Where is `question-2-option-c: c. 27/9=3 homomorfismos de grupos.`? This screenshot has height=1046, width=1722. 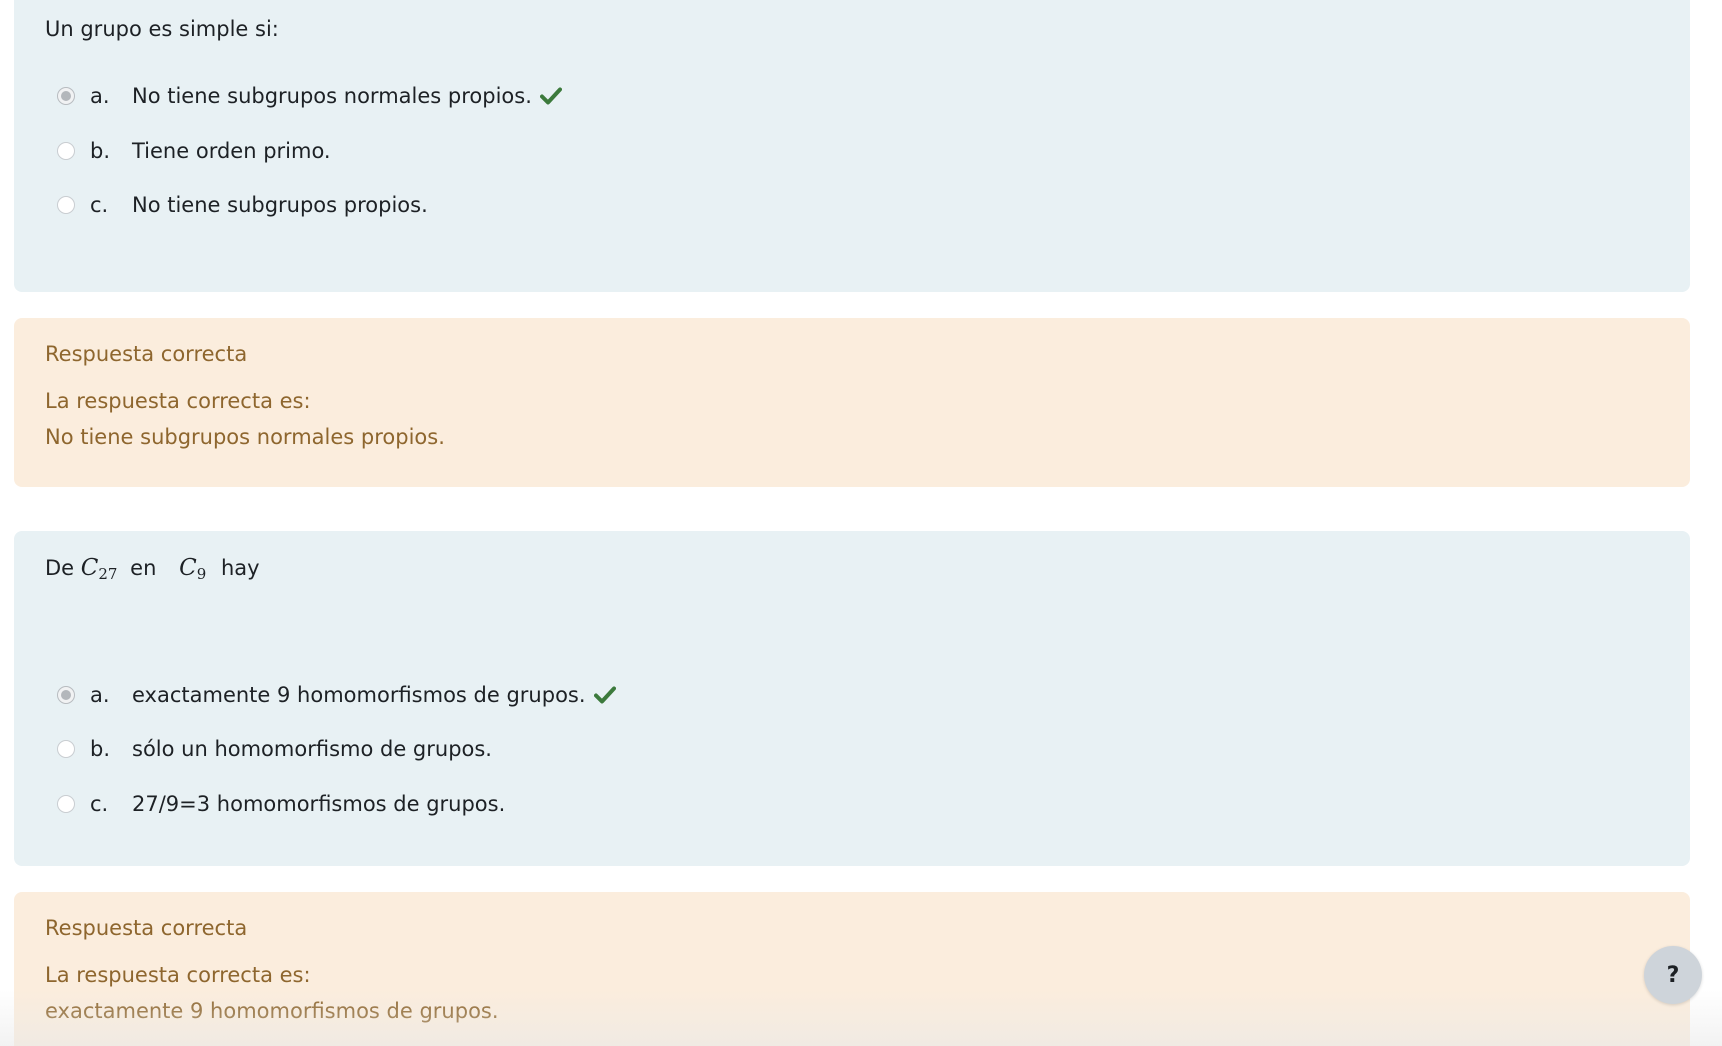 question-2-option-c: c. 27/9=3 homomorfismos de grupos. is located at coordinates (281, 804).